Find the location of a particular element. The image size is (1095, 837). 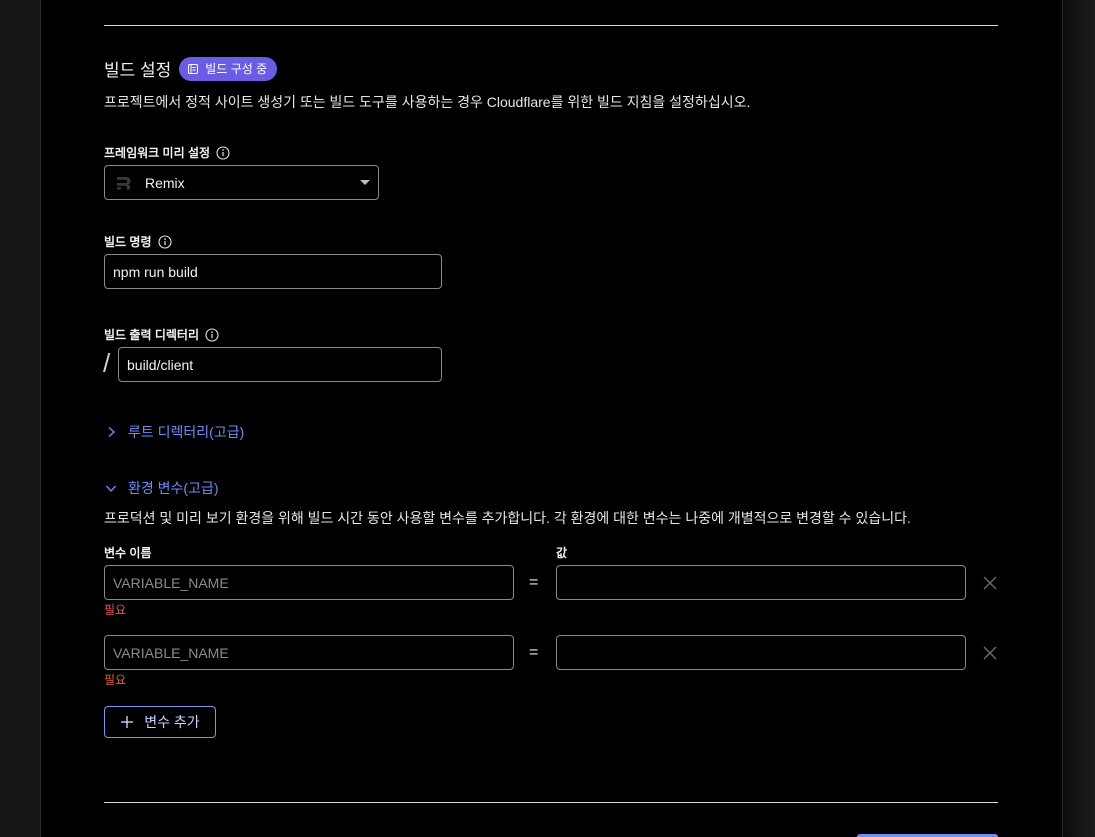

build-settings-heading: 빌드 설정 빌드 구성 중 is located at coordinates (191, 68).